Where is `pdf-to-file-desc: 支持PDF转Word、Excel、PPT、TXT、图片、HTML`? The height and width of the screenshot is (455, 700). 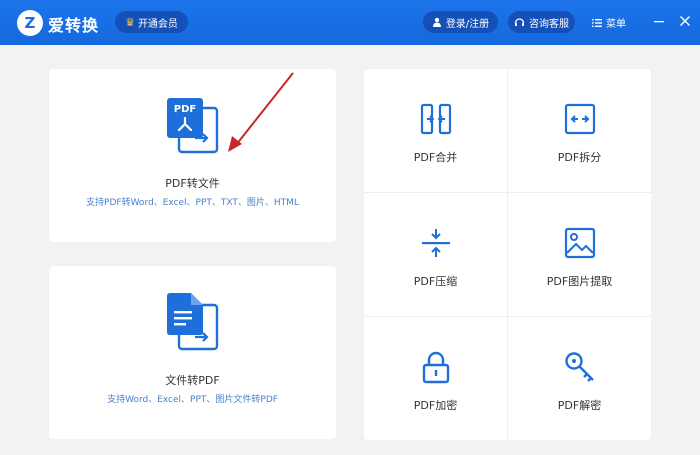 pdf-to-file-desc: 支持PDF转Word、Excel、PPT、TXT、图片、HTML is located at coordinates (192, 203).